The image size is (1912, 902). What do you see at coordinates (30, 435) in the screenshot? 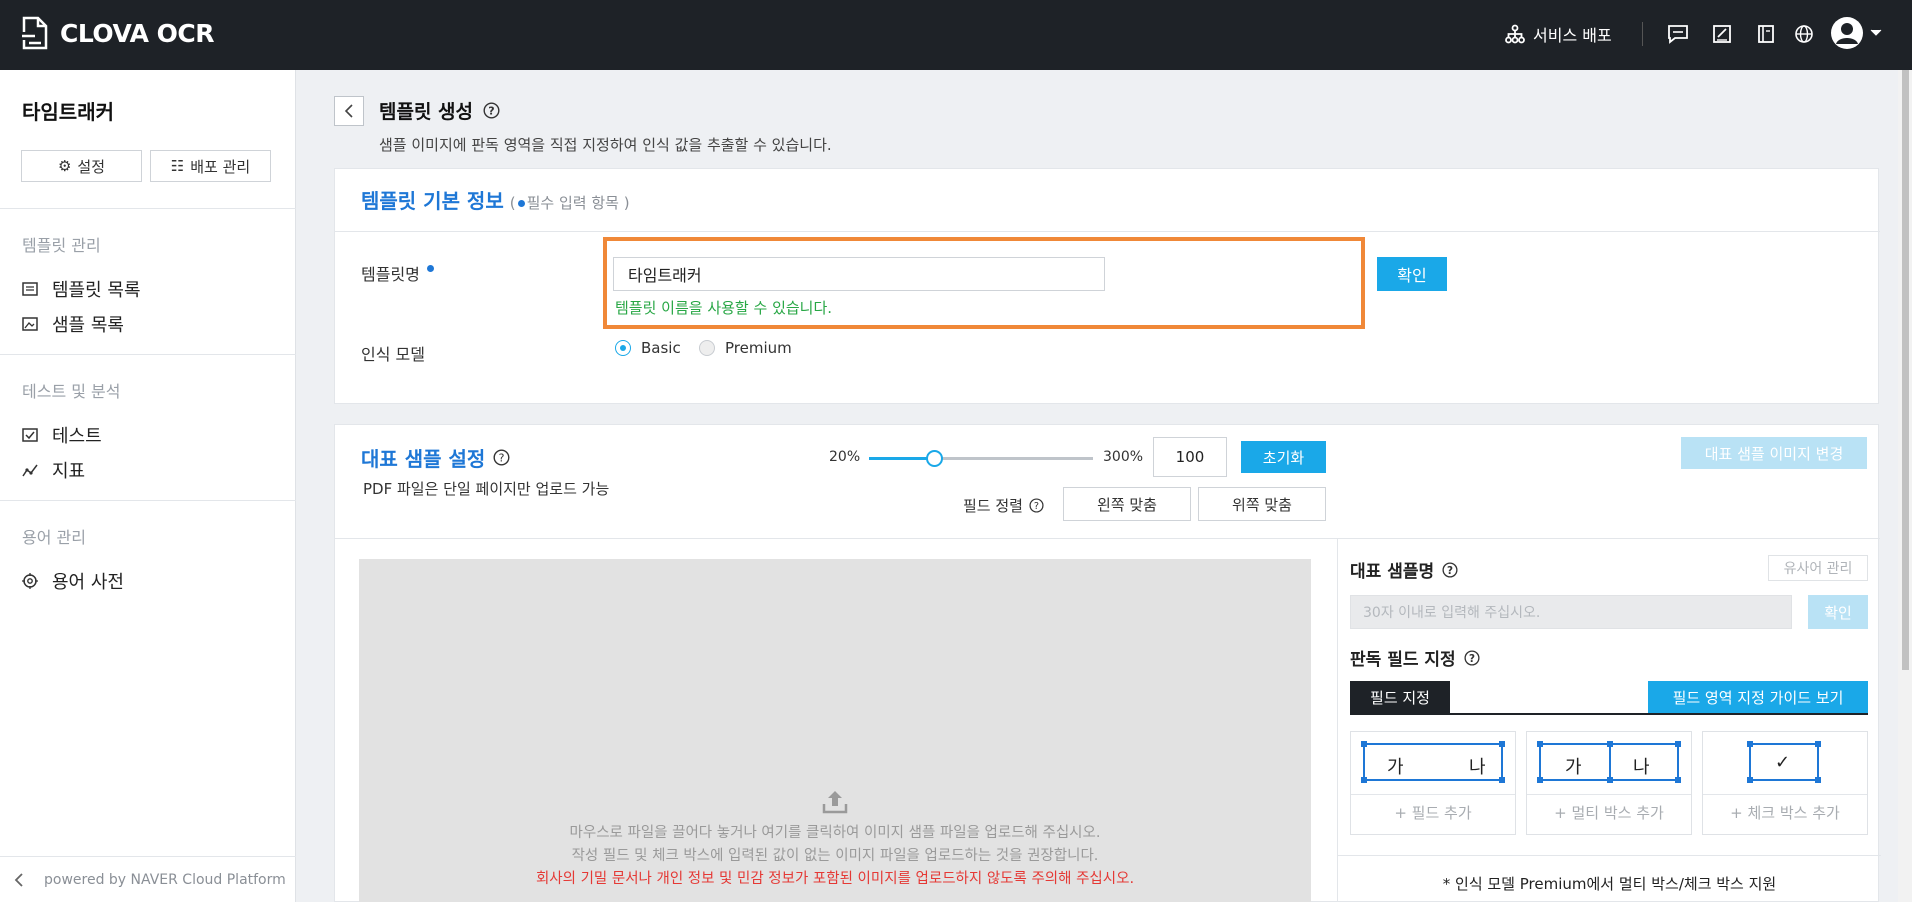
I see `test-icon` at bounding box center [30, 435].